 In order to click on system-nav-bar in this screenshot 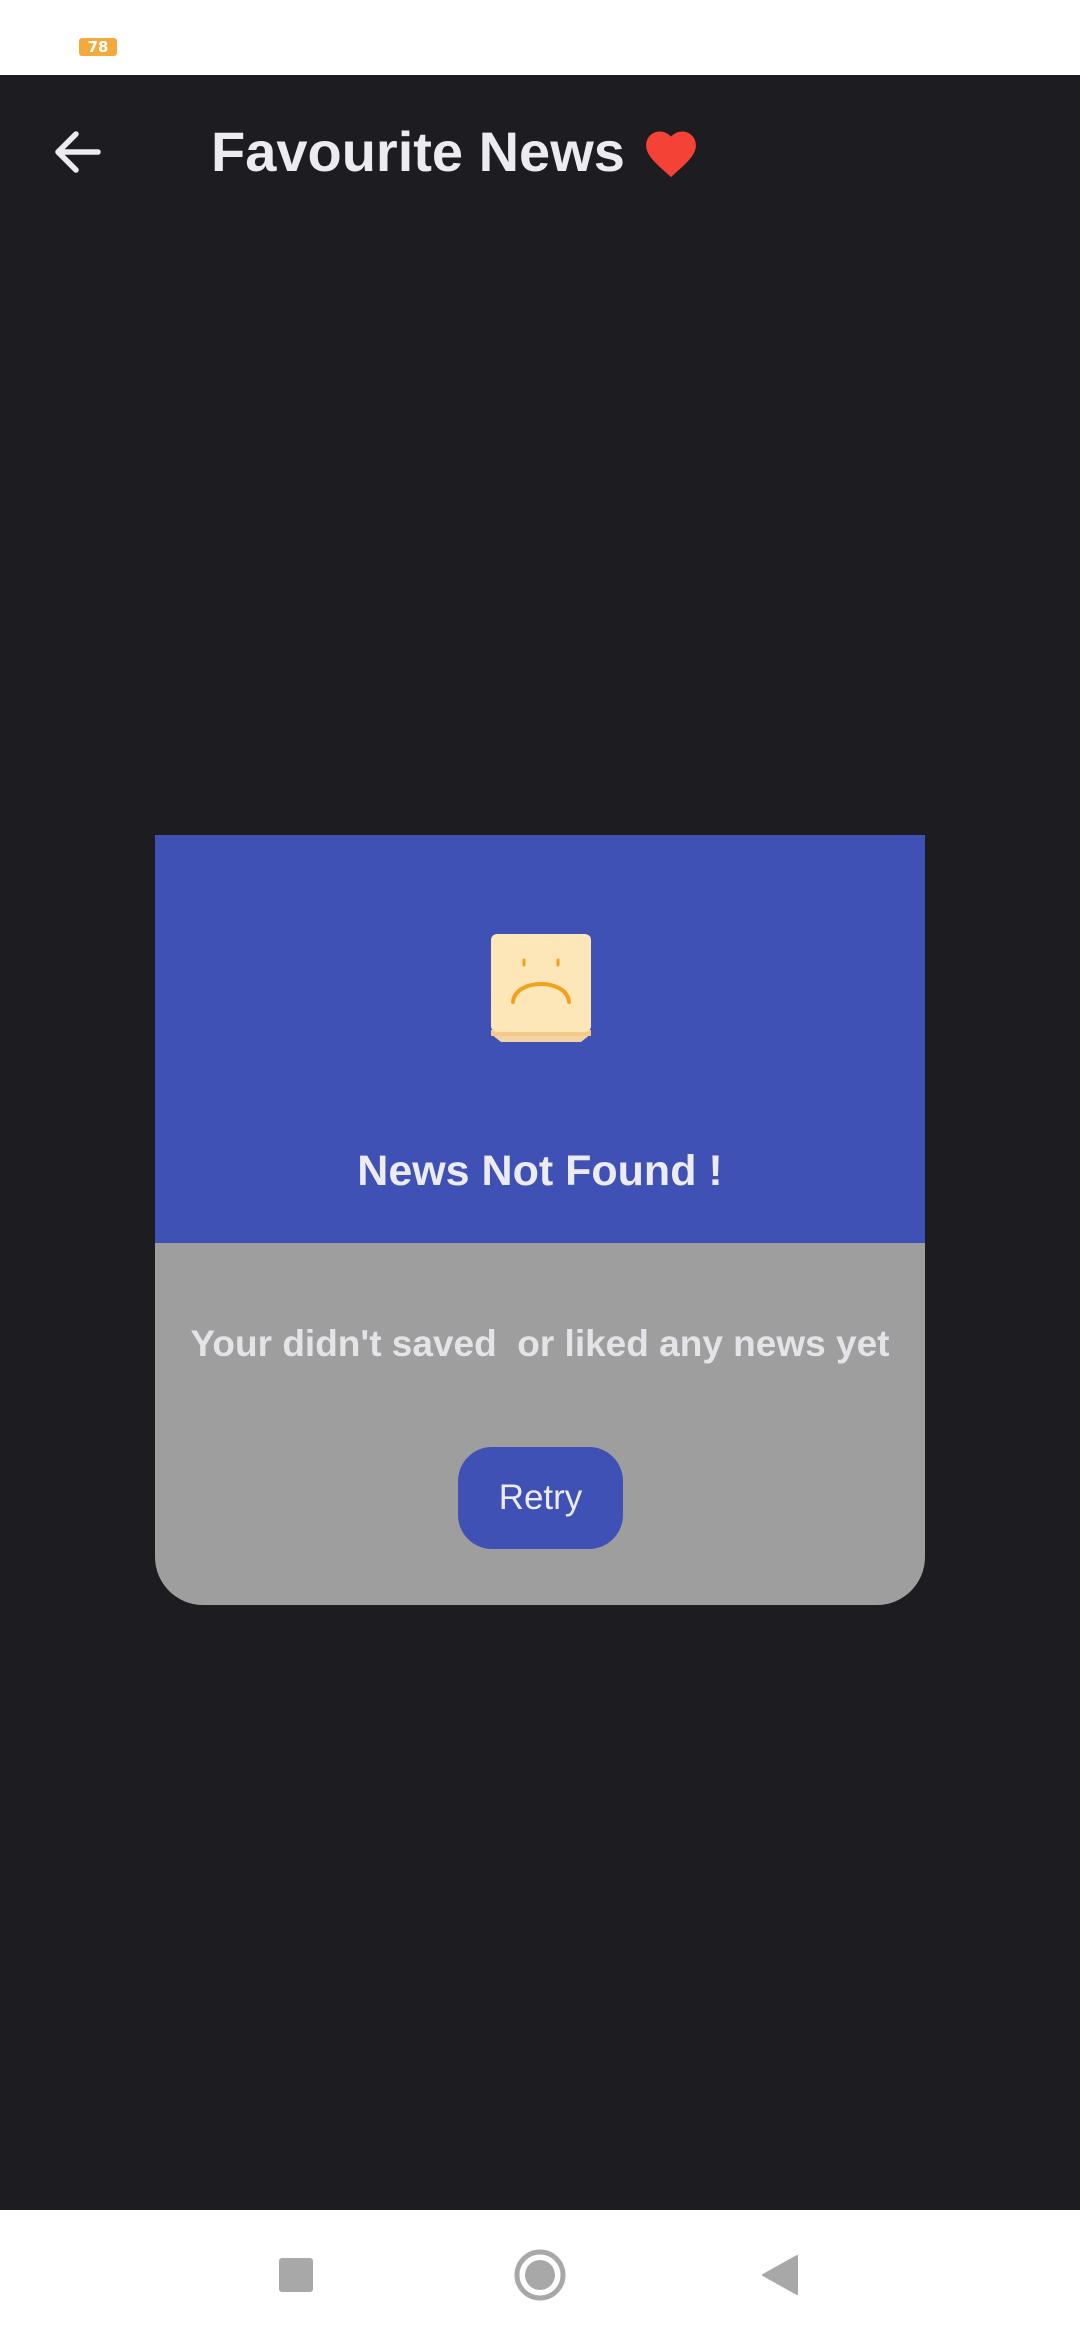, I will do `click(540, 2275)`.